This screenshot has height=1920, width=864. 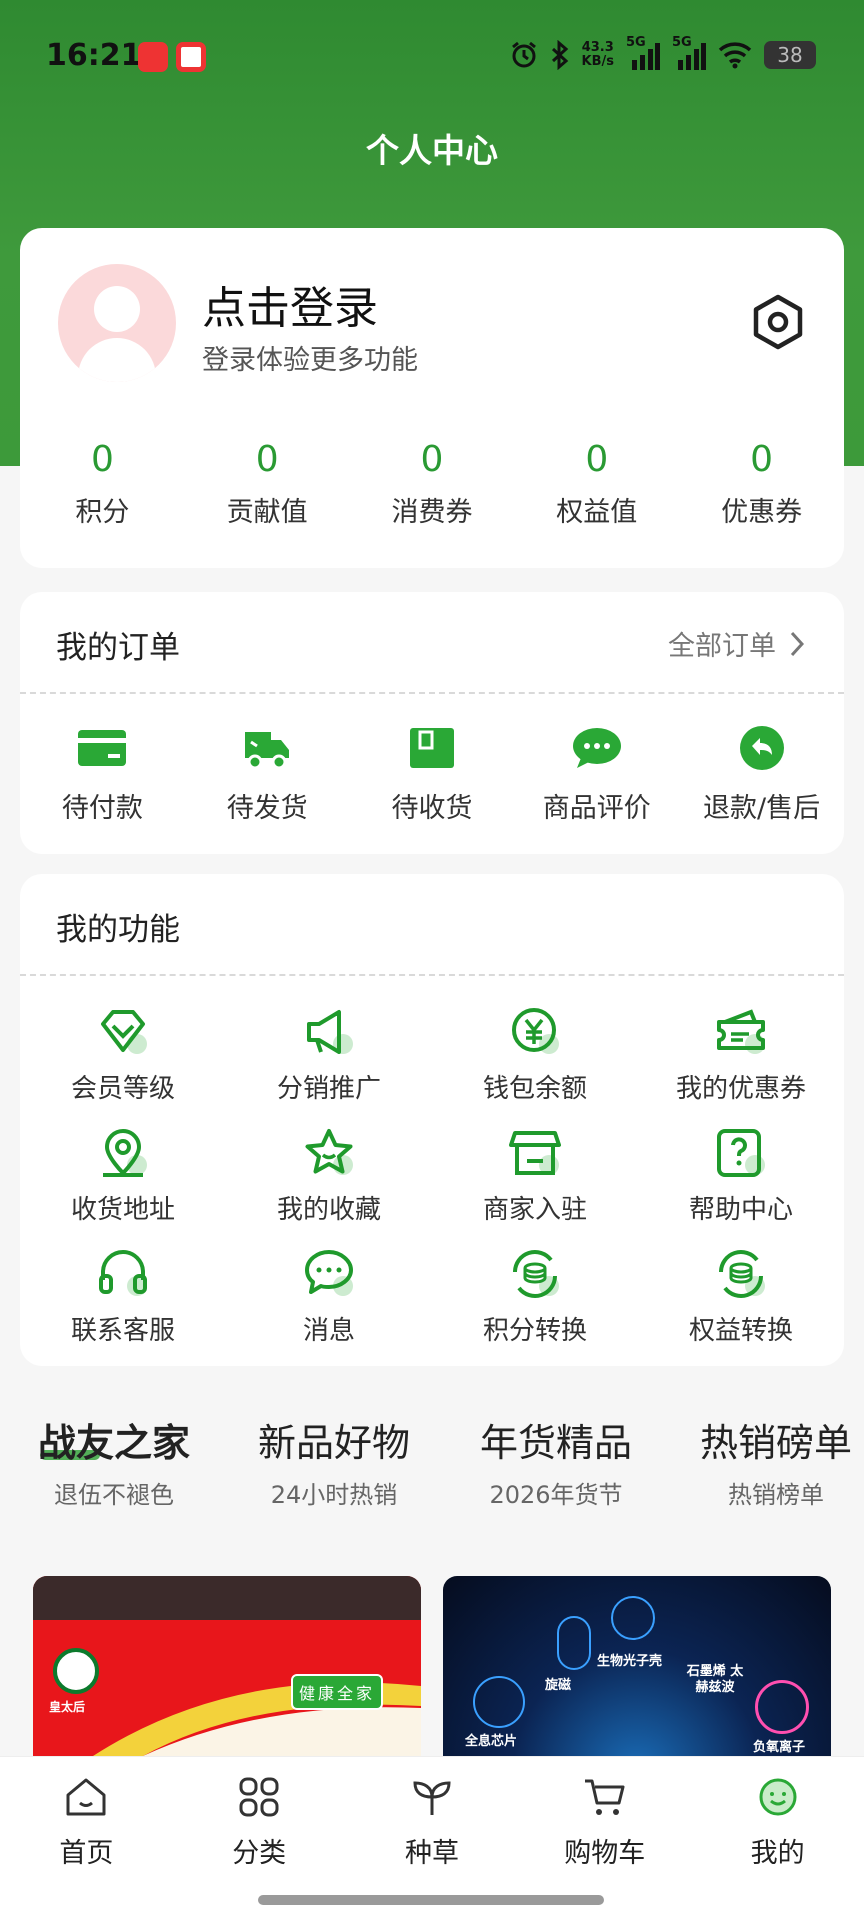 What do you see at coordinates (741, 1031) in the screenshot?
I see `coupon-icon` at bounding box center [741, 1031].